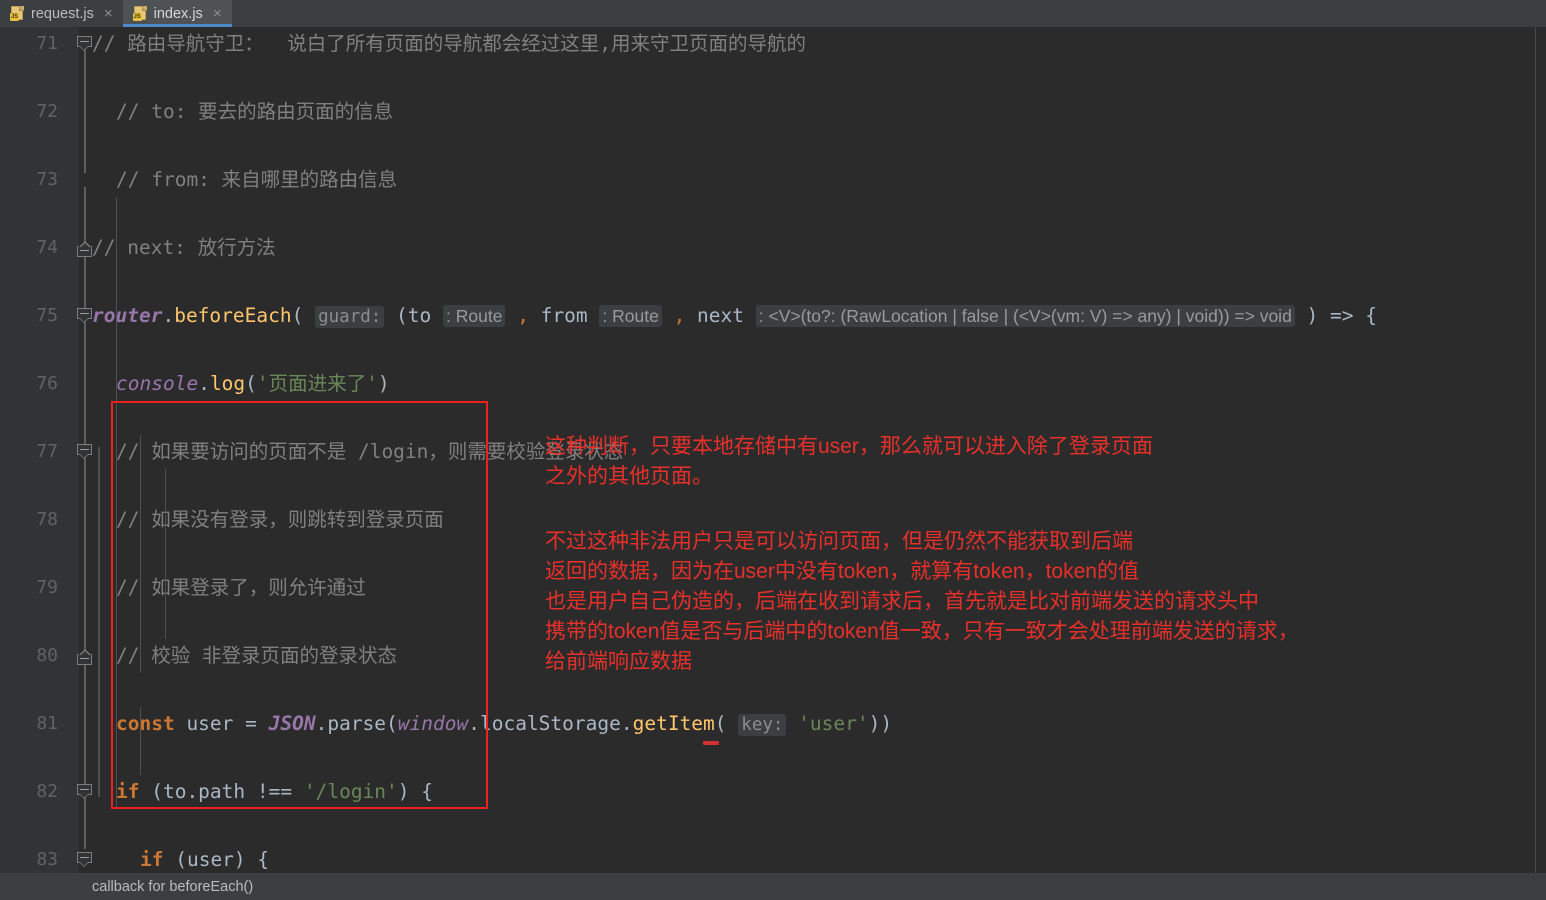 This screenshot has width=1546, height=900. What do you see at coordinates (773, 14) in the screenshot?
I see `editor-tab-bar: JS request.js × JS index.js ×` at bounding box center [773, 14].